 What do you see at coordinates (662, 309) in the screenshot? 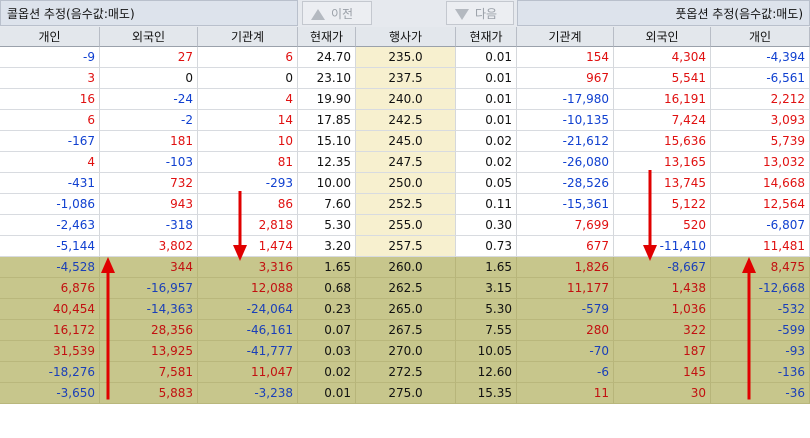
I see `put-foreign-cell: 1,036` at bounding box center [662, 309].